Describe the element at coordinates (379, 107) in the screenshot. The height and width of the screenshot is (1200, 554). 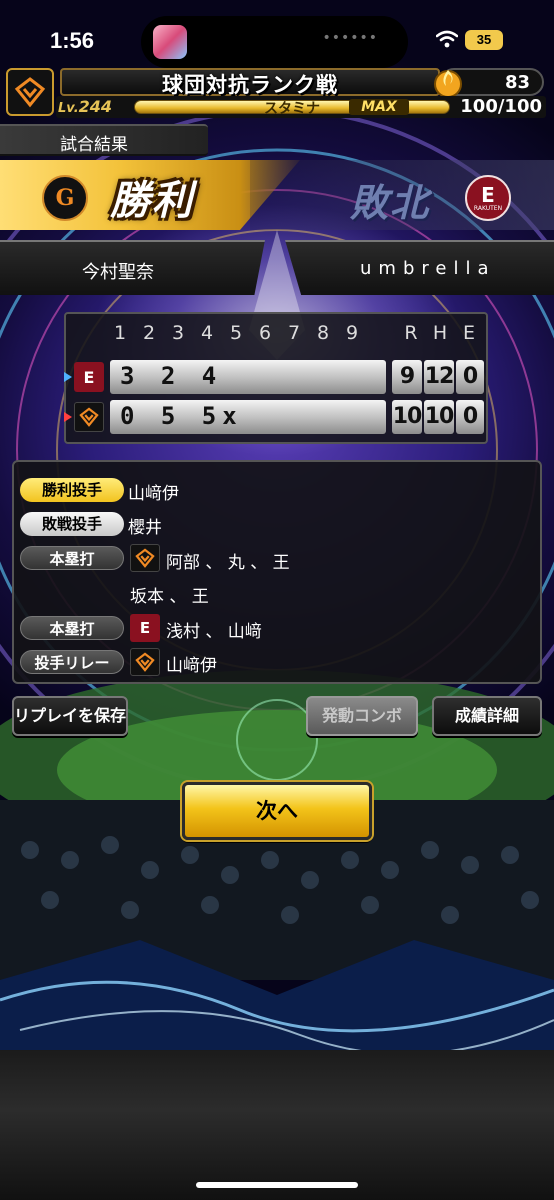
I see `stamina-max-badge: MAX` at that location.